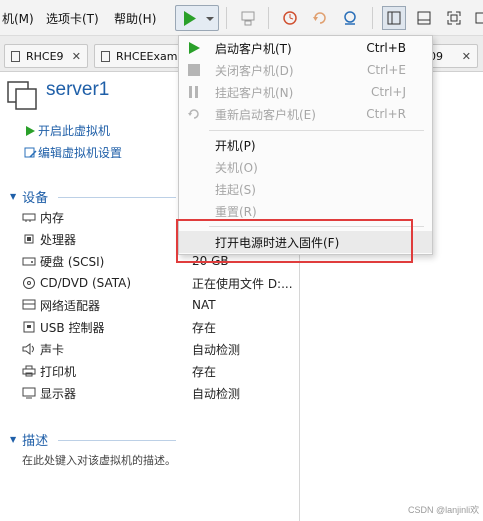  Describe the element at coordinates (253, 48) in the screenshot. I see `menu-item-label: 启动客户机(T)` at that location.